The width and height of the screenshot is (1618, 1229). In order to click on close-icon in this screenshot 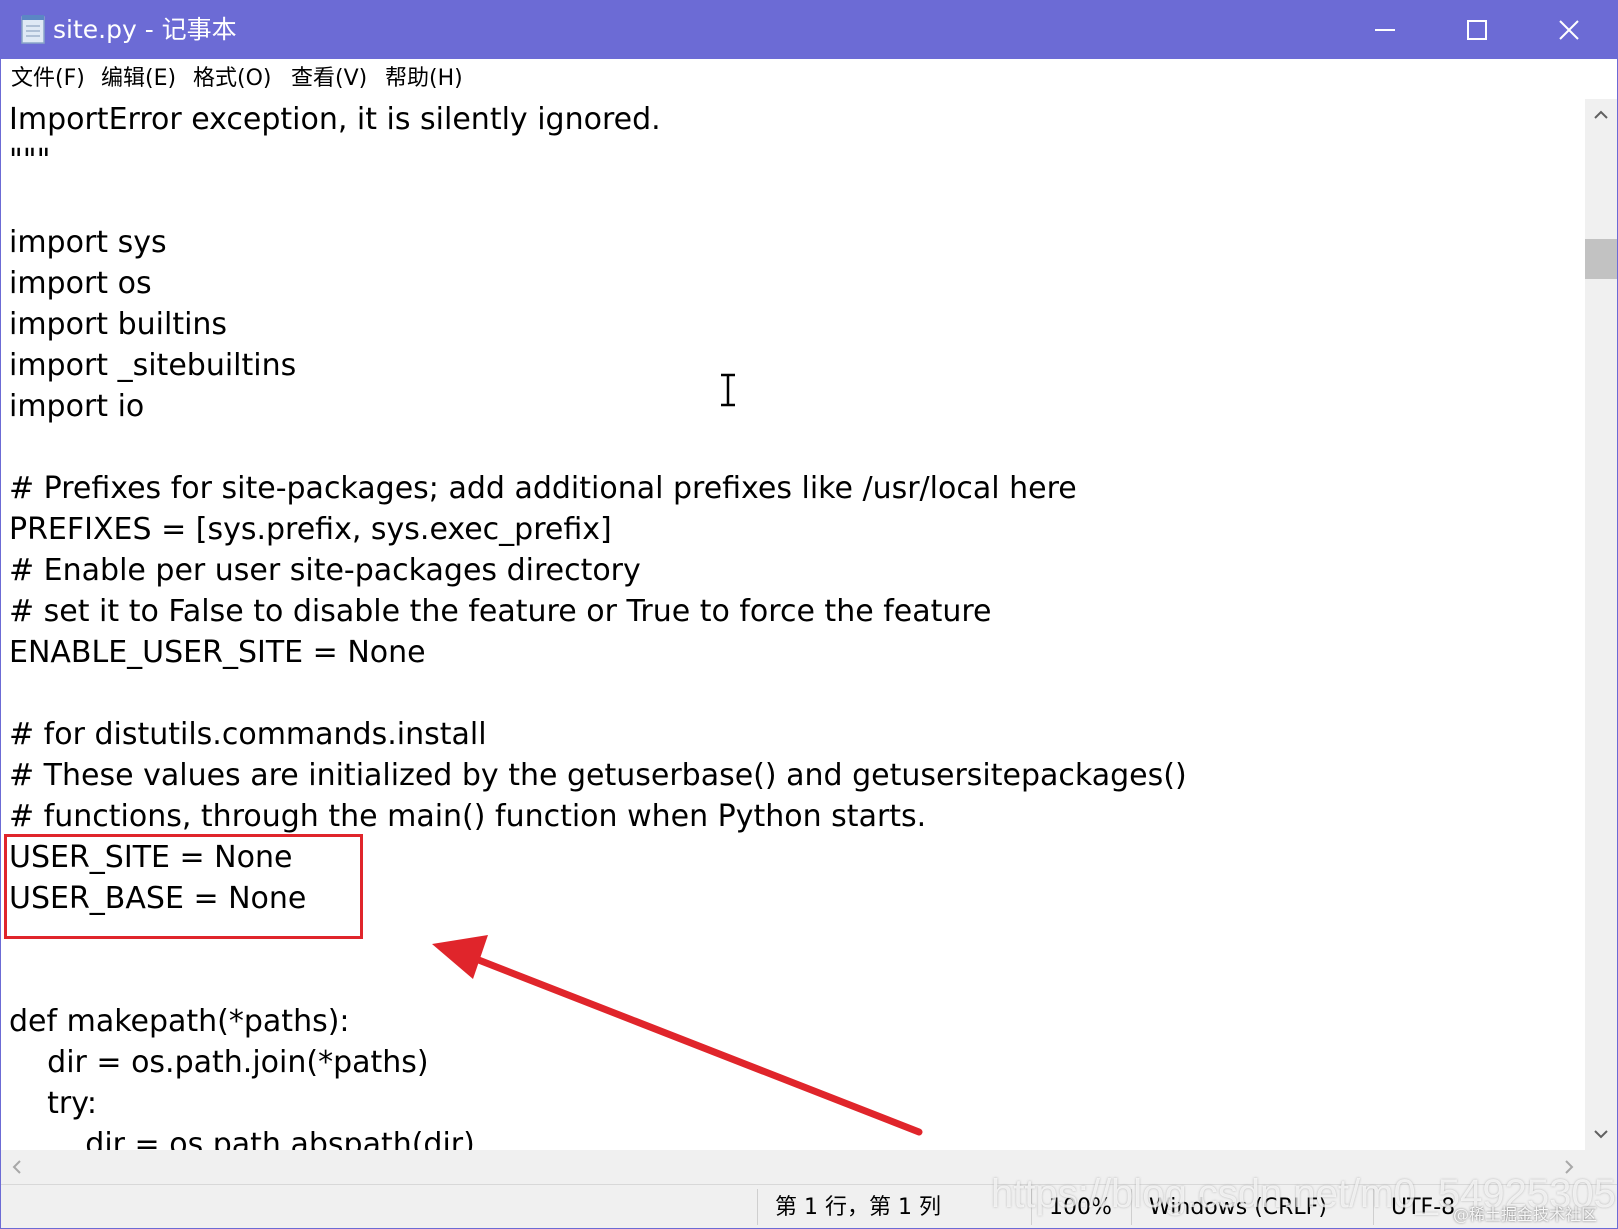, I will do `click(1569, 30)`.